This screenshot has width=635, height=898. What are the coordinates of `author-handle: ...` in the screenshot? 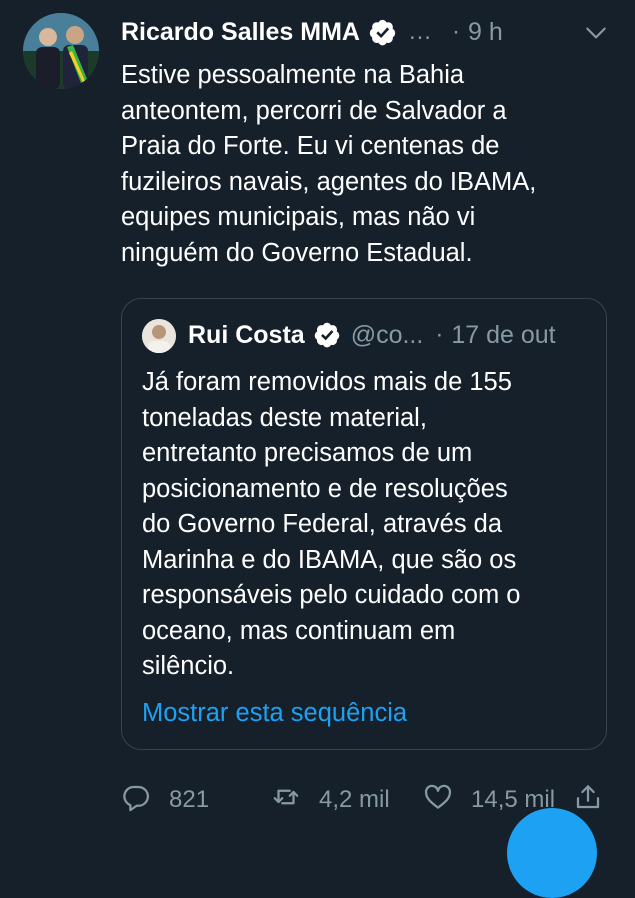 It's located at (420, 32).